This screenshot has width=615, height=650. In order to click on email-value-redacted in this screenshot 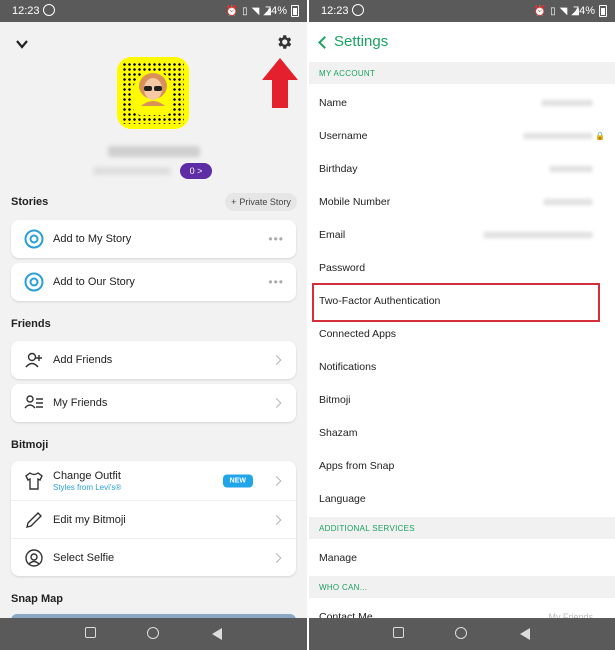, I will do `click(538, 234)`.